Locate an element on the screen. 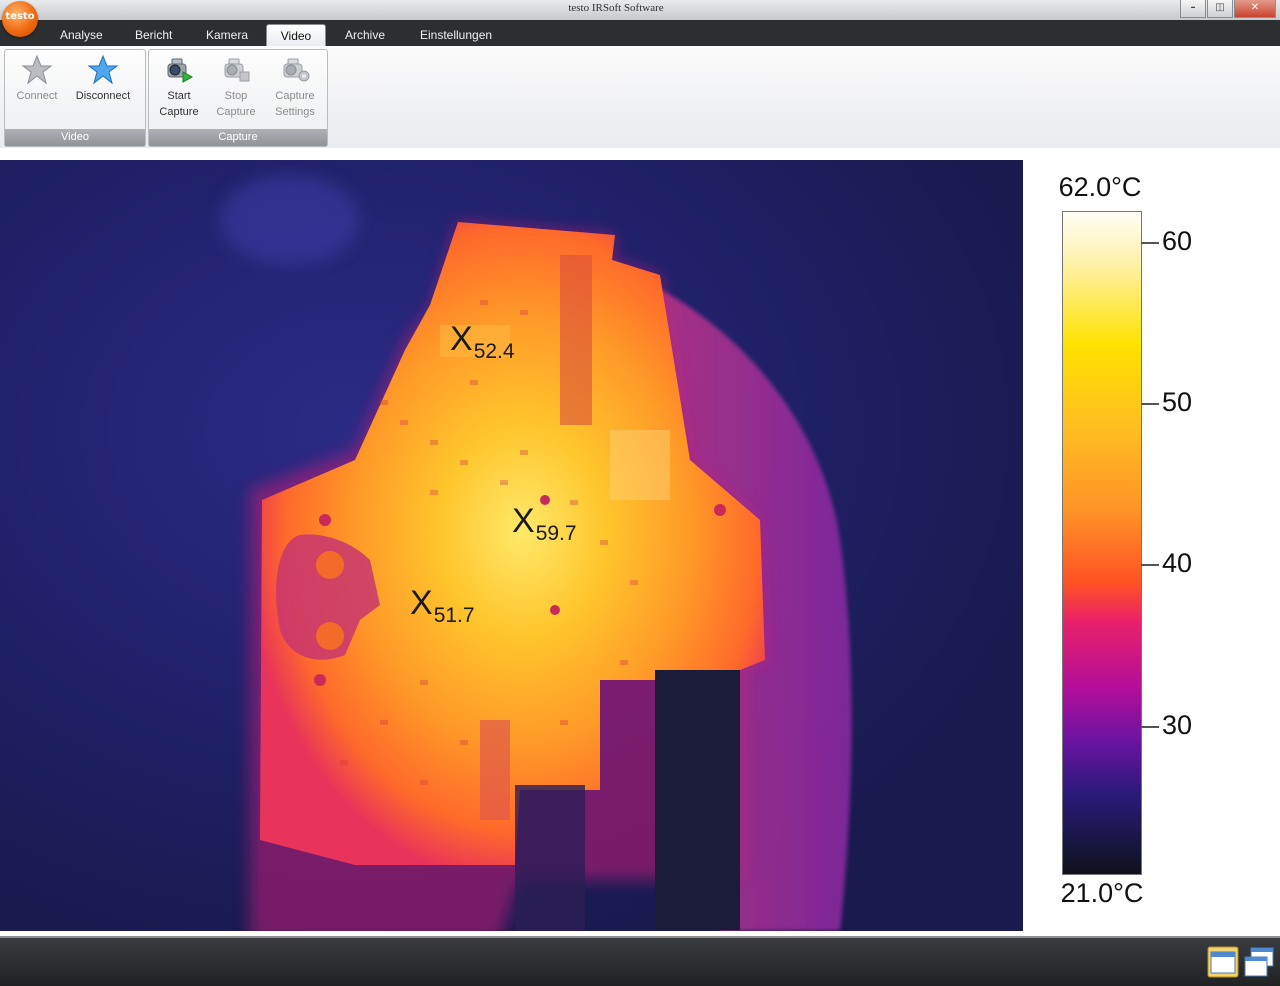 This screenshot has width=1280, height=986. video-group-label: Video is located at coordinates (75, 137).